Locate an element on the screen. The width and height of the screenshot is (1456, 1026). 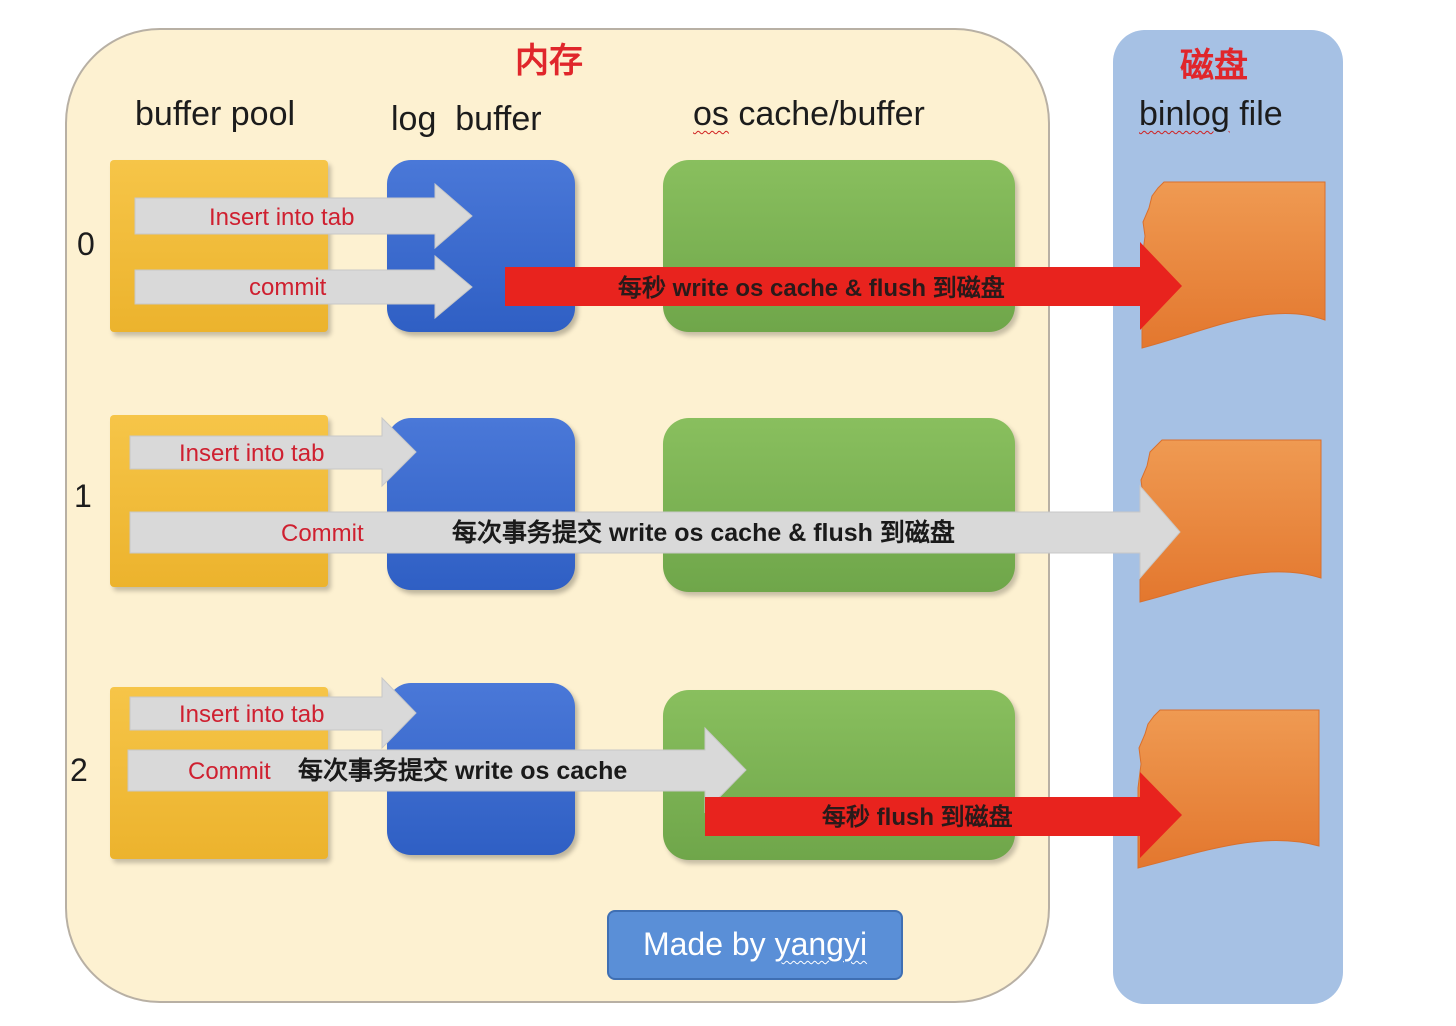
flush-label-0: 每秒 write os cache & flush 到磁盘 is located at coordinates (811, 288).